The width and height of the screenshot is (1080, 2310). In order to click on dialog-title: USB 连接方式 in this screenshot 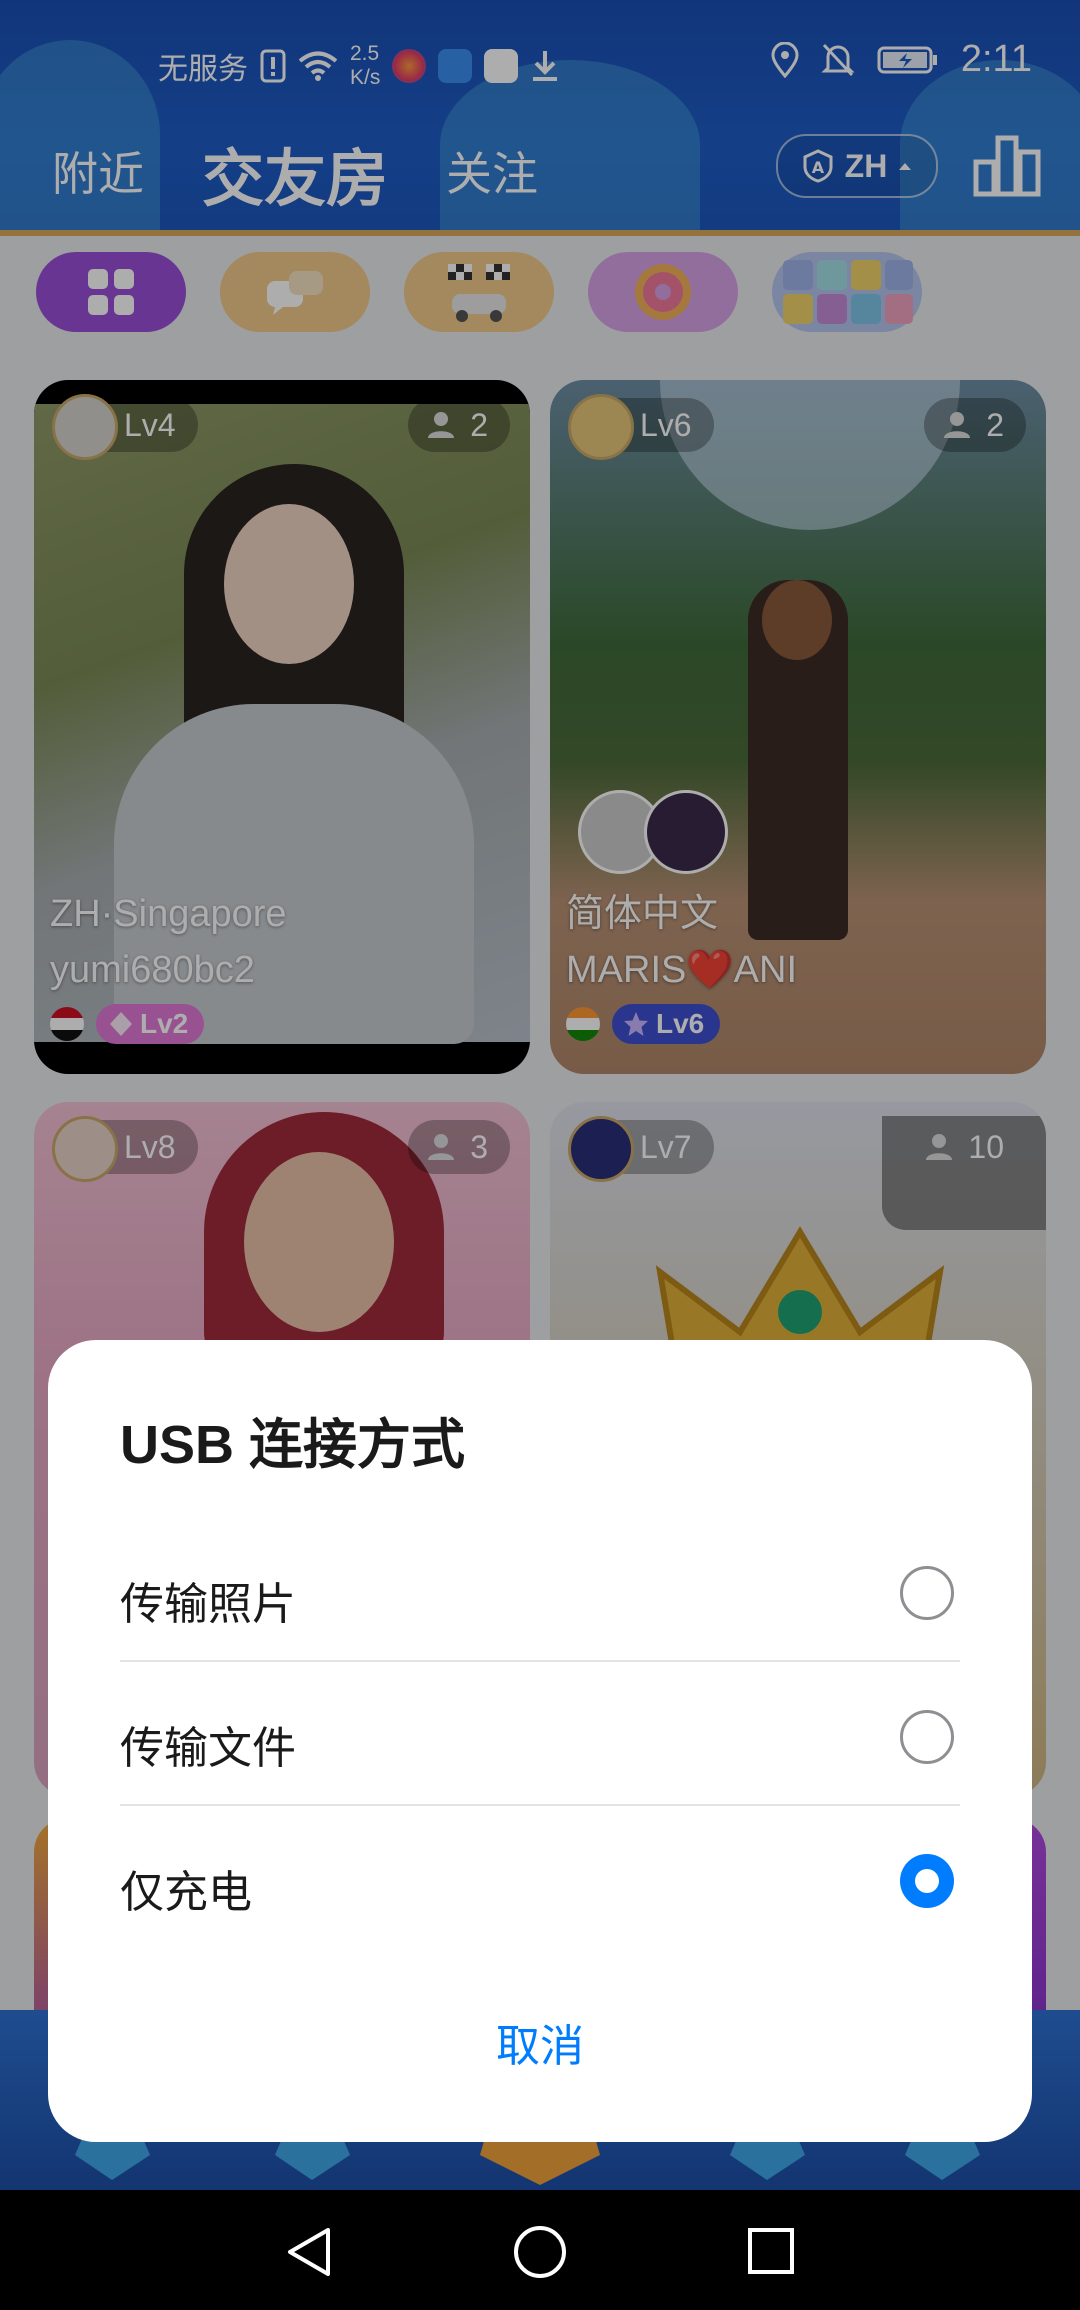, I will do `click(293, 1445)`.